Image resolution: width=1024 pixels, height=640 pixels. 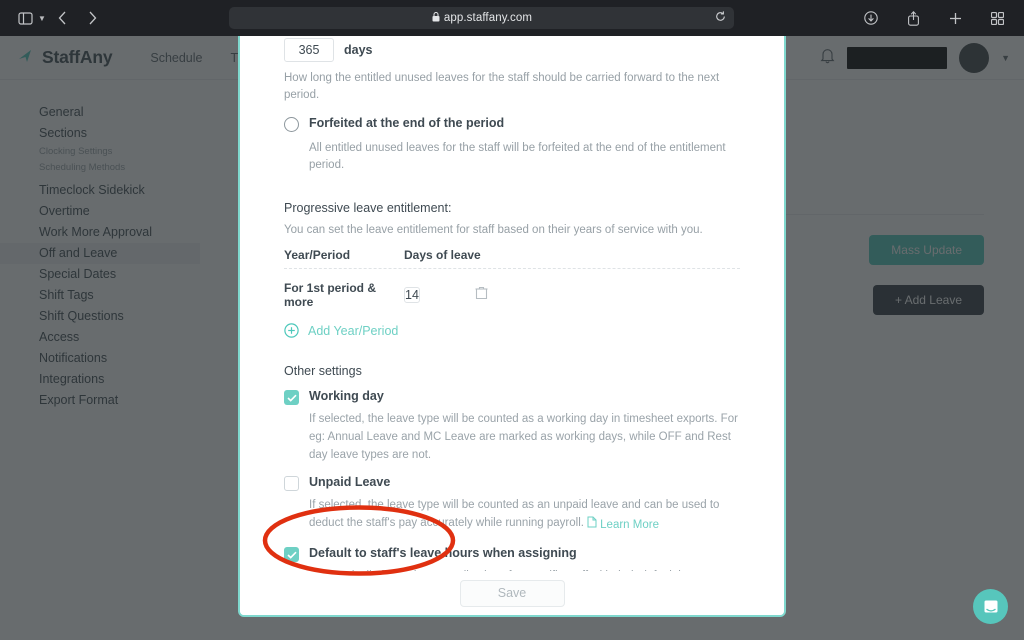 I want to click on back-arrow-icon, so click(x=63, y=18).